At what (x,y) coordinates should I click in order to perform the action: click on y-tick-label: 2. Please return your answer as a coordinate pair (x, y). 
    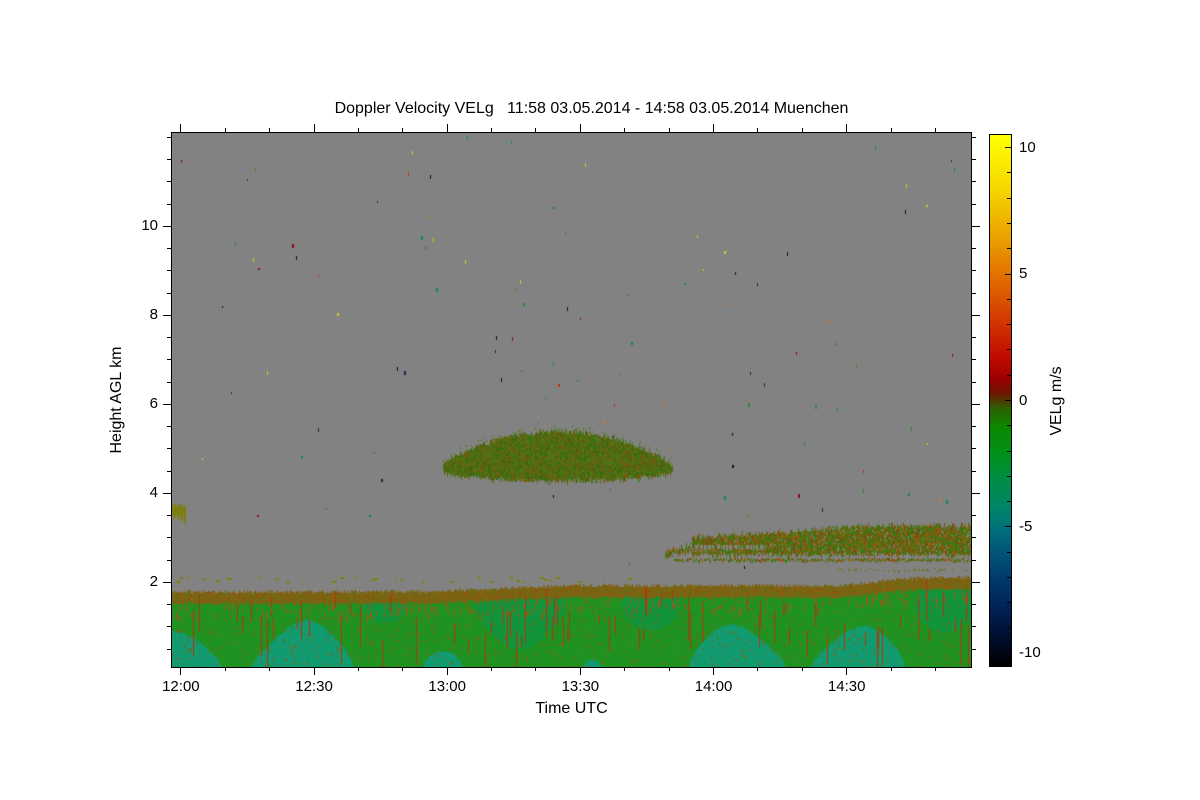
    Looking at the image, I should click on (153, 582).